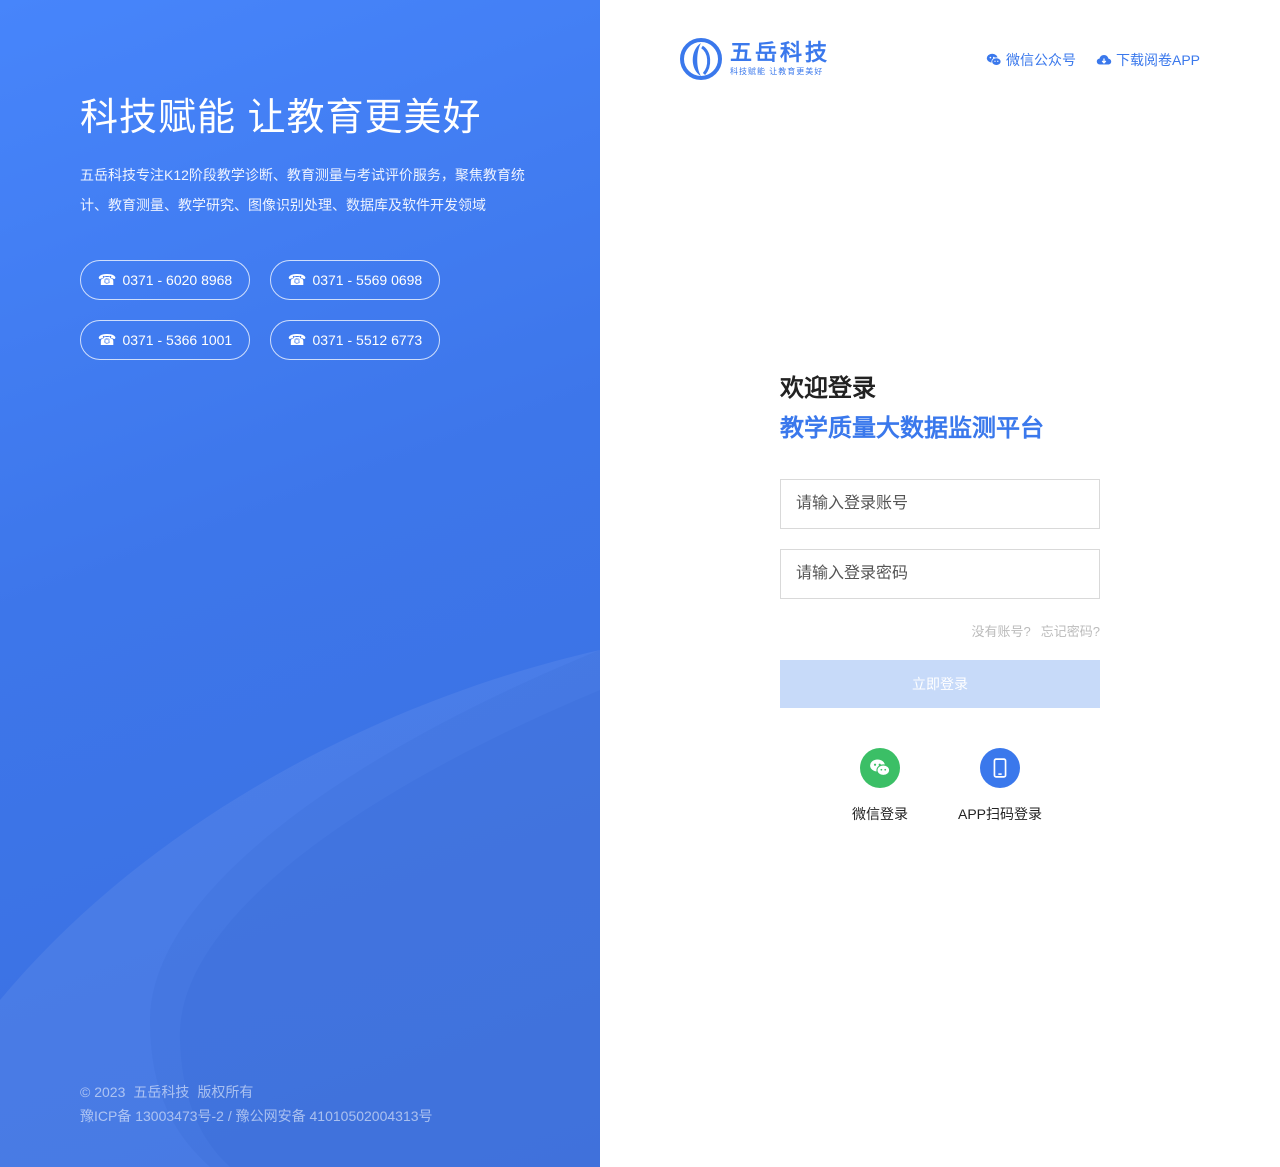 The image size is (1280, 1167). I want to click on brand-tagline: 科技赋能 让教育更美好, so click(777, 71).